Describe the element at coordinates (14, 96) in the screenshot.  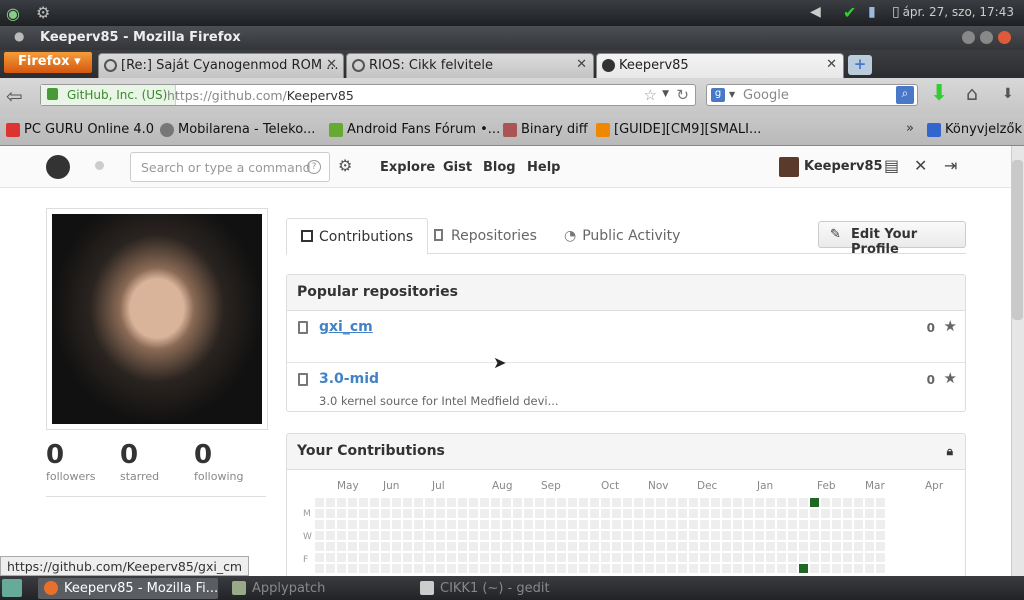
I see `back-arrow-icon: ⇦` at that location.